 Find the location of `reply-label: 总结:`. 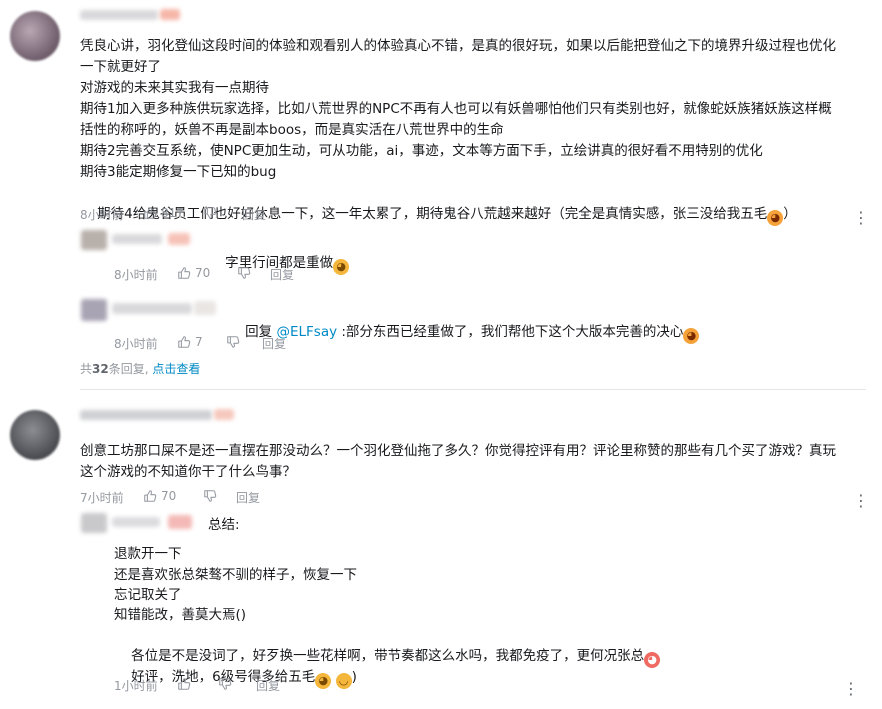

reply-label: 总结: is located at coordinates (224, 525).